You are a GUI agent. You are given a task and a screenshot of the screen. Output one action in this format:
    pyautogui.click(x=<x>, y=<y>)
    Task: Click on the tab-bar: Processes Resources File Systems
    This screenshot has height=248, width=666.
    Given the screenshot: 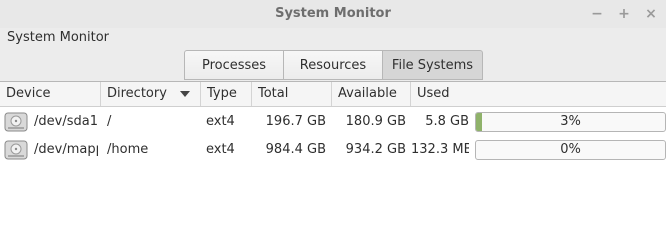 What is the action you would take?
    pyautogui.click(x=333, y=65)
    